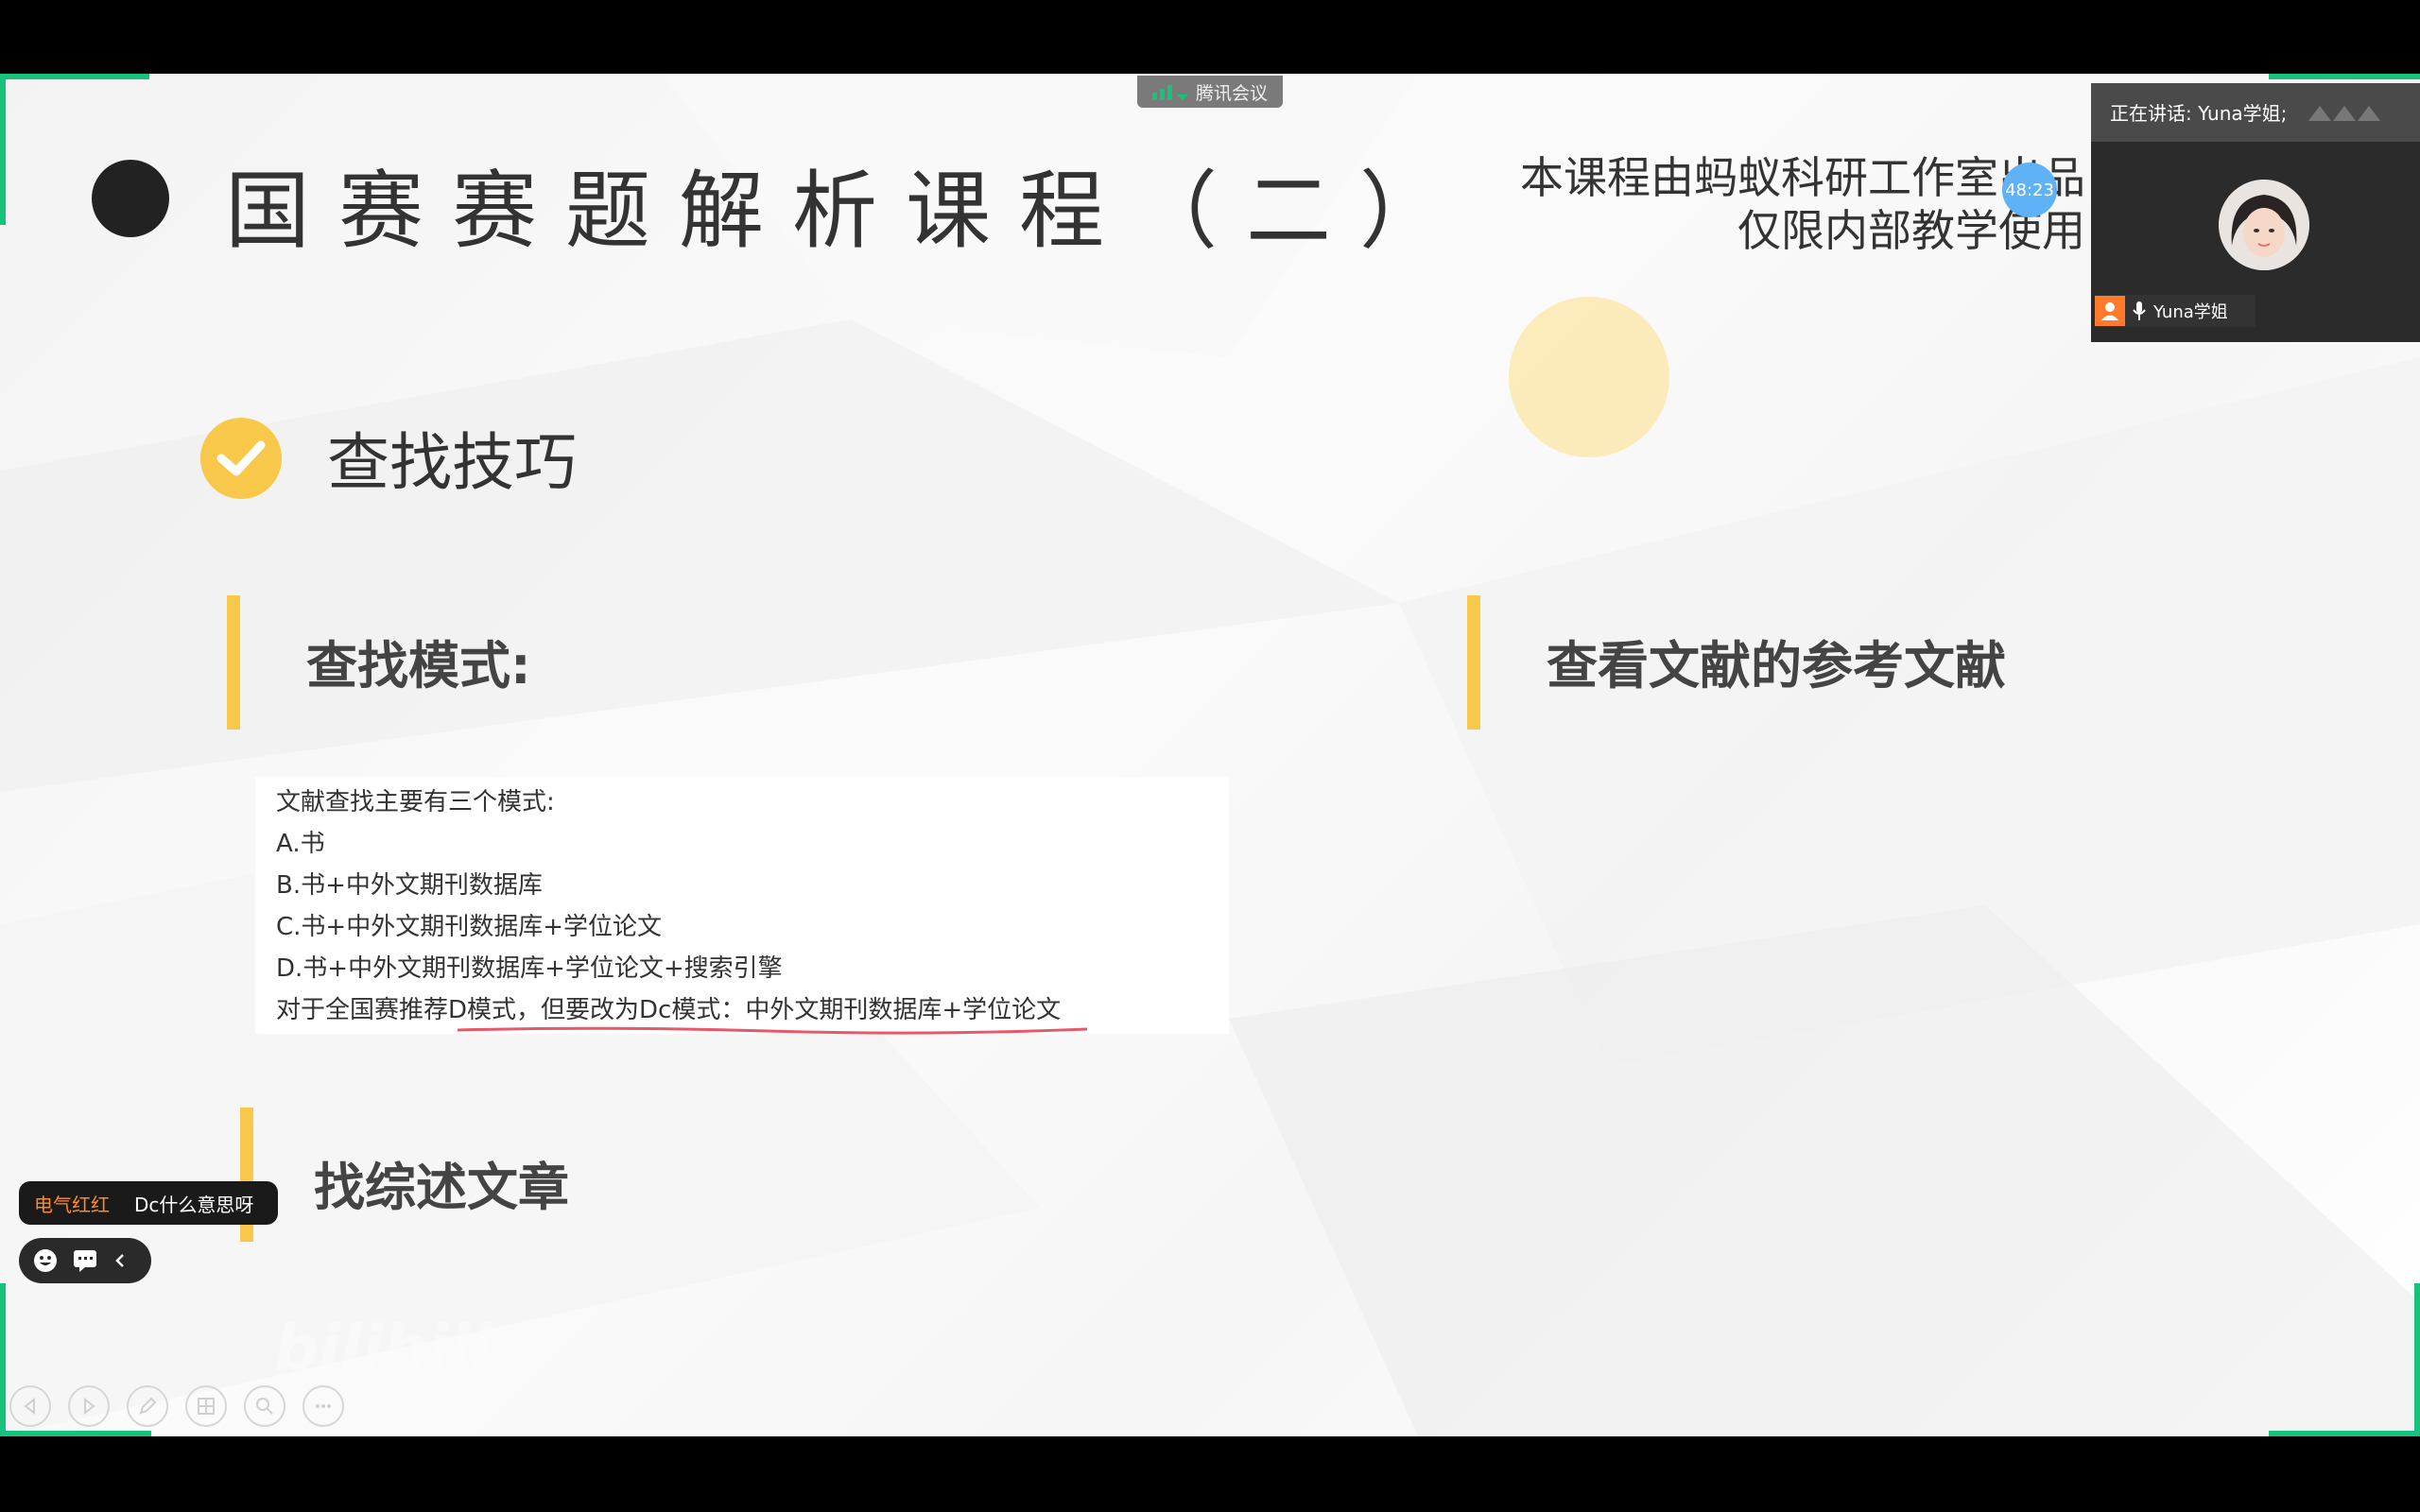 The image size is (2420, 1512). What do you see at coordinates (120, 1260) in the screenshot?
I see `chevron-left-icon` at bounding box center [120, 1260].